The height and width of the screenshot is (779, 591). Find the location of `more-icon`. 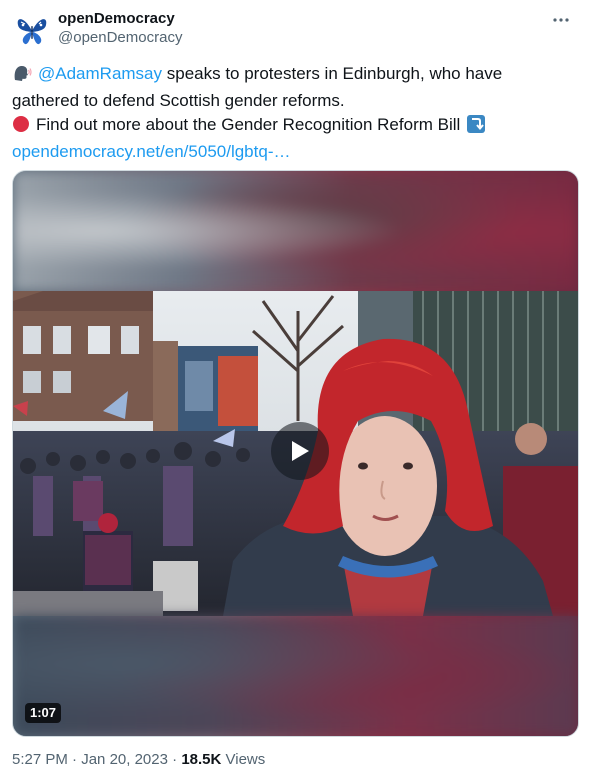

more-icon is located at coordinates (561, 20).